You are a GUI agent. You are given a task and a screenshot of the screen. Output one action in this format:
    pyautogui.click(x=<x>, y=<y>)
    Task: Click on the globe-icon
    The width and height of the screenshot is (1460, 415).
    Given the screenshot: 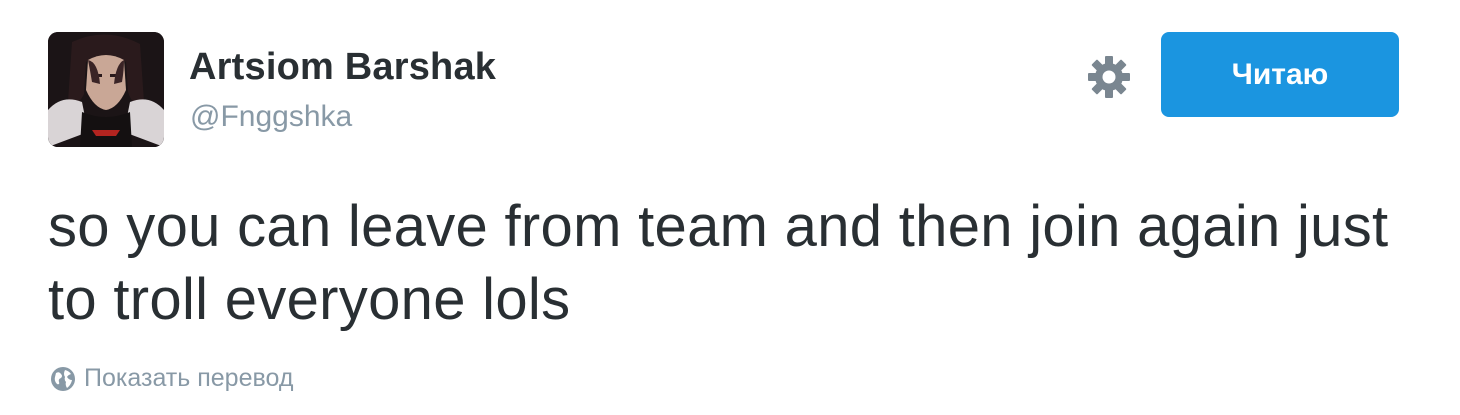 What is the action you would take?
    pyautogui.click(x=63, y=378)
    